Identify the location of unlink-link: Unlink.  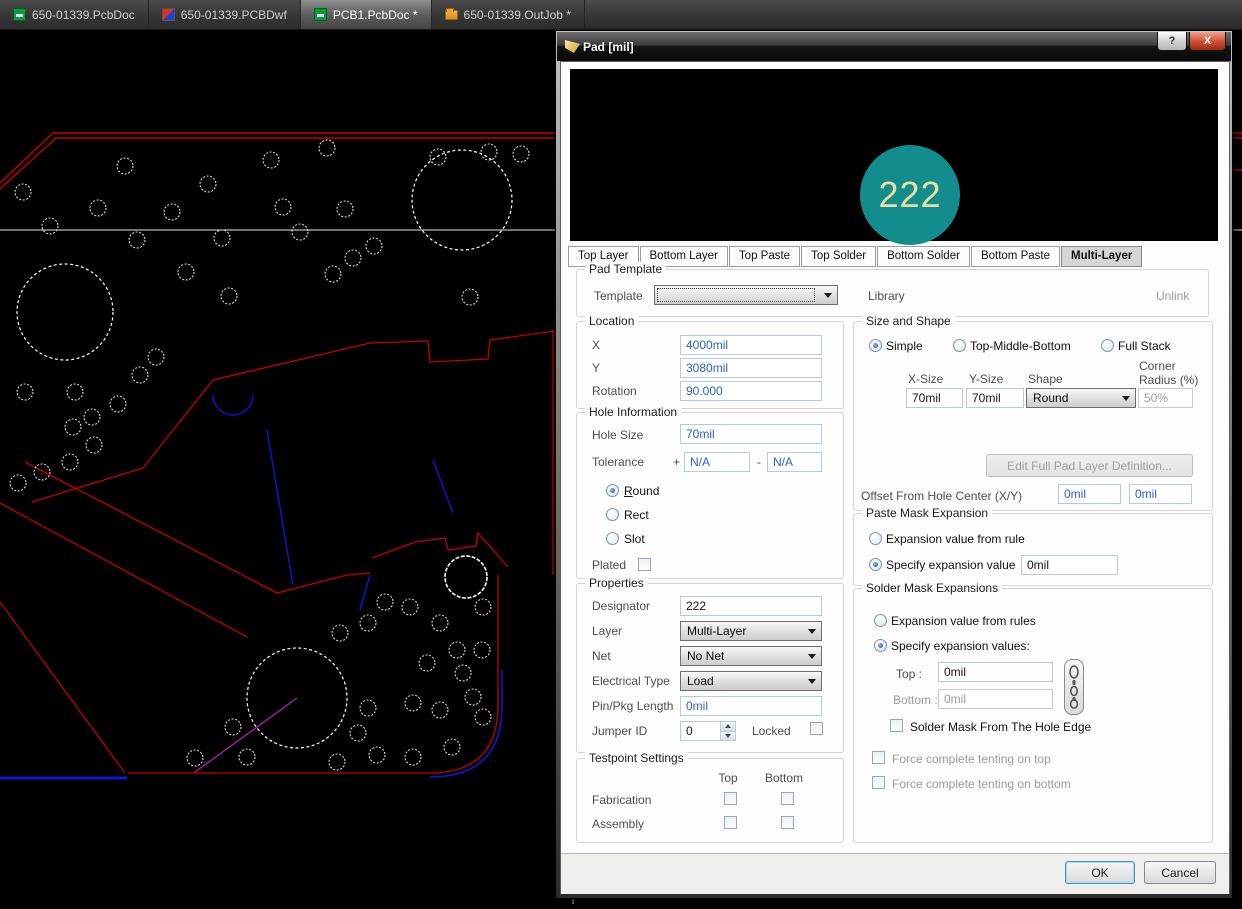
(1172, 296).